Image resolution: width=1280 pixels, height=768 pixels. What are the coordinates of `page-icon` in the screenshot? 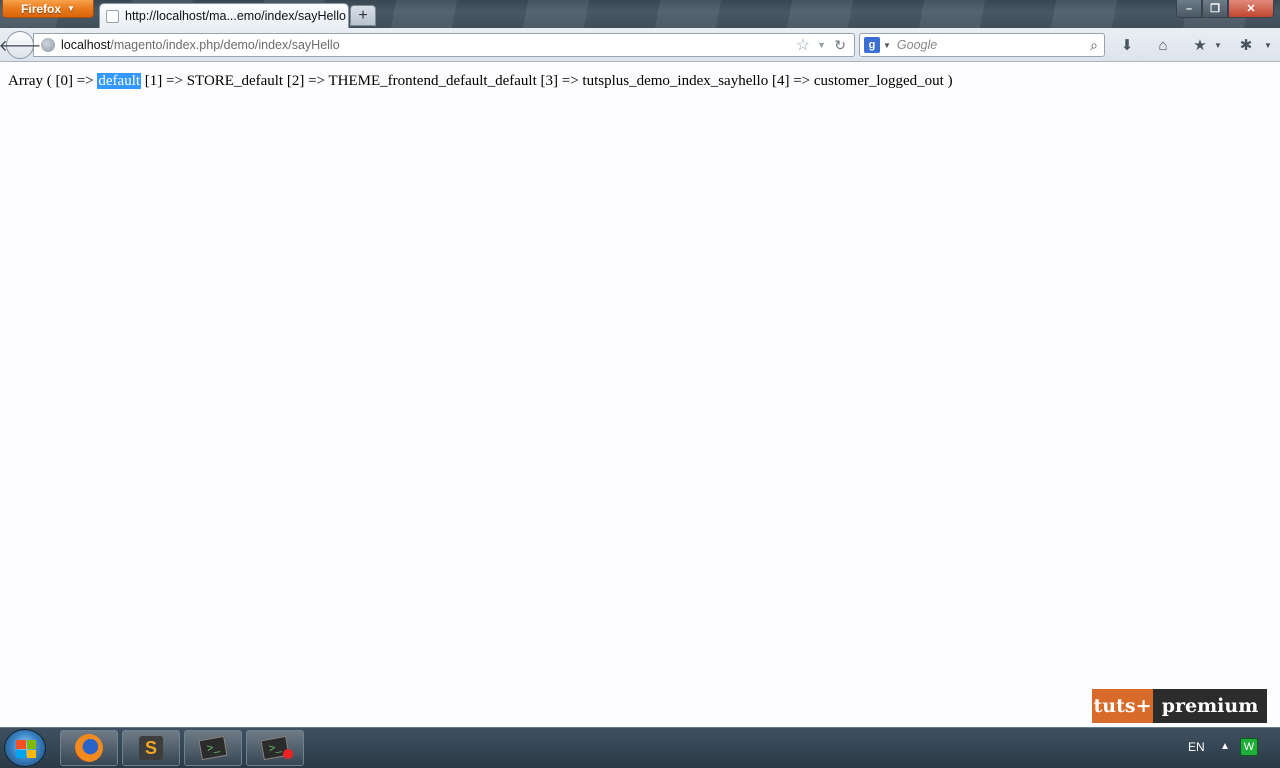 It's located at (112, 16).